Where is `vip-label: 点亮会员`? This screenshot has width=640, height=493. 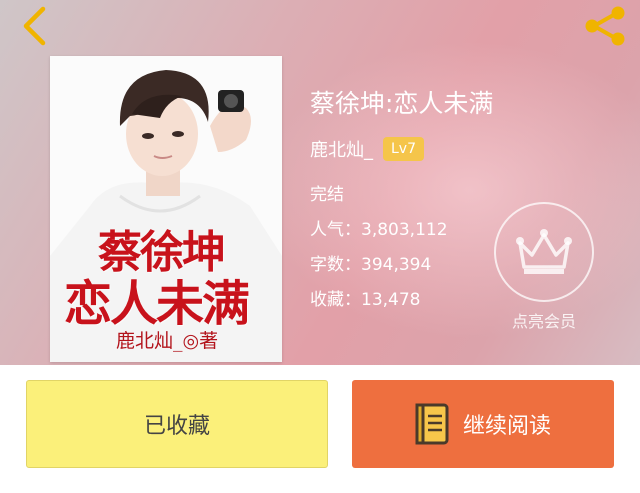
vip-label: 点亮会员 is located at coordinates (543, 321).